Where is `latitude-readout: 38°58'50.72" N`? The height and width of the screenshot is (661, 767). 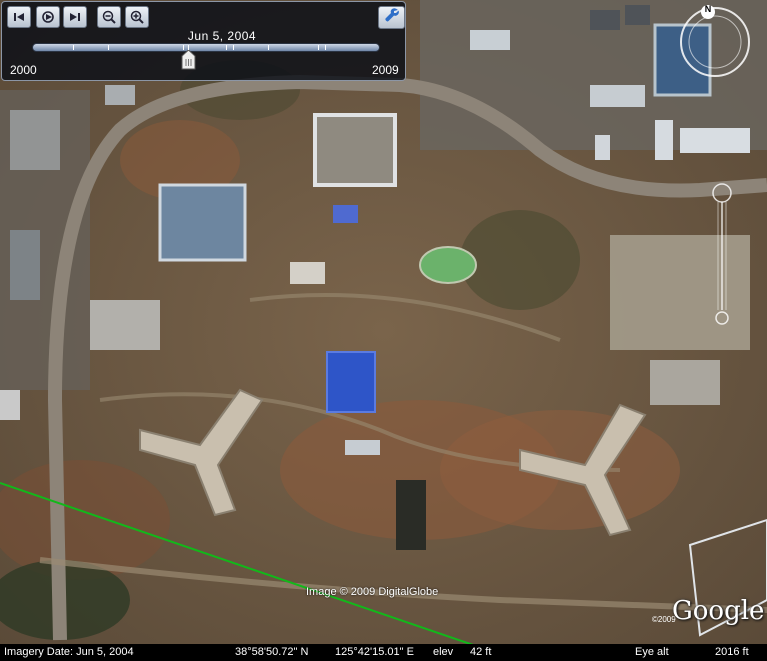 latitude-readout: 38°58'50.72" N is located at coordinates (272, 652).